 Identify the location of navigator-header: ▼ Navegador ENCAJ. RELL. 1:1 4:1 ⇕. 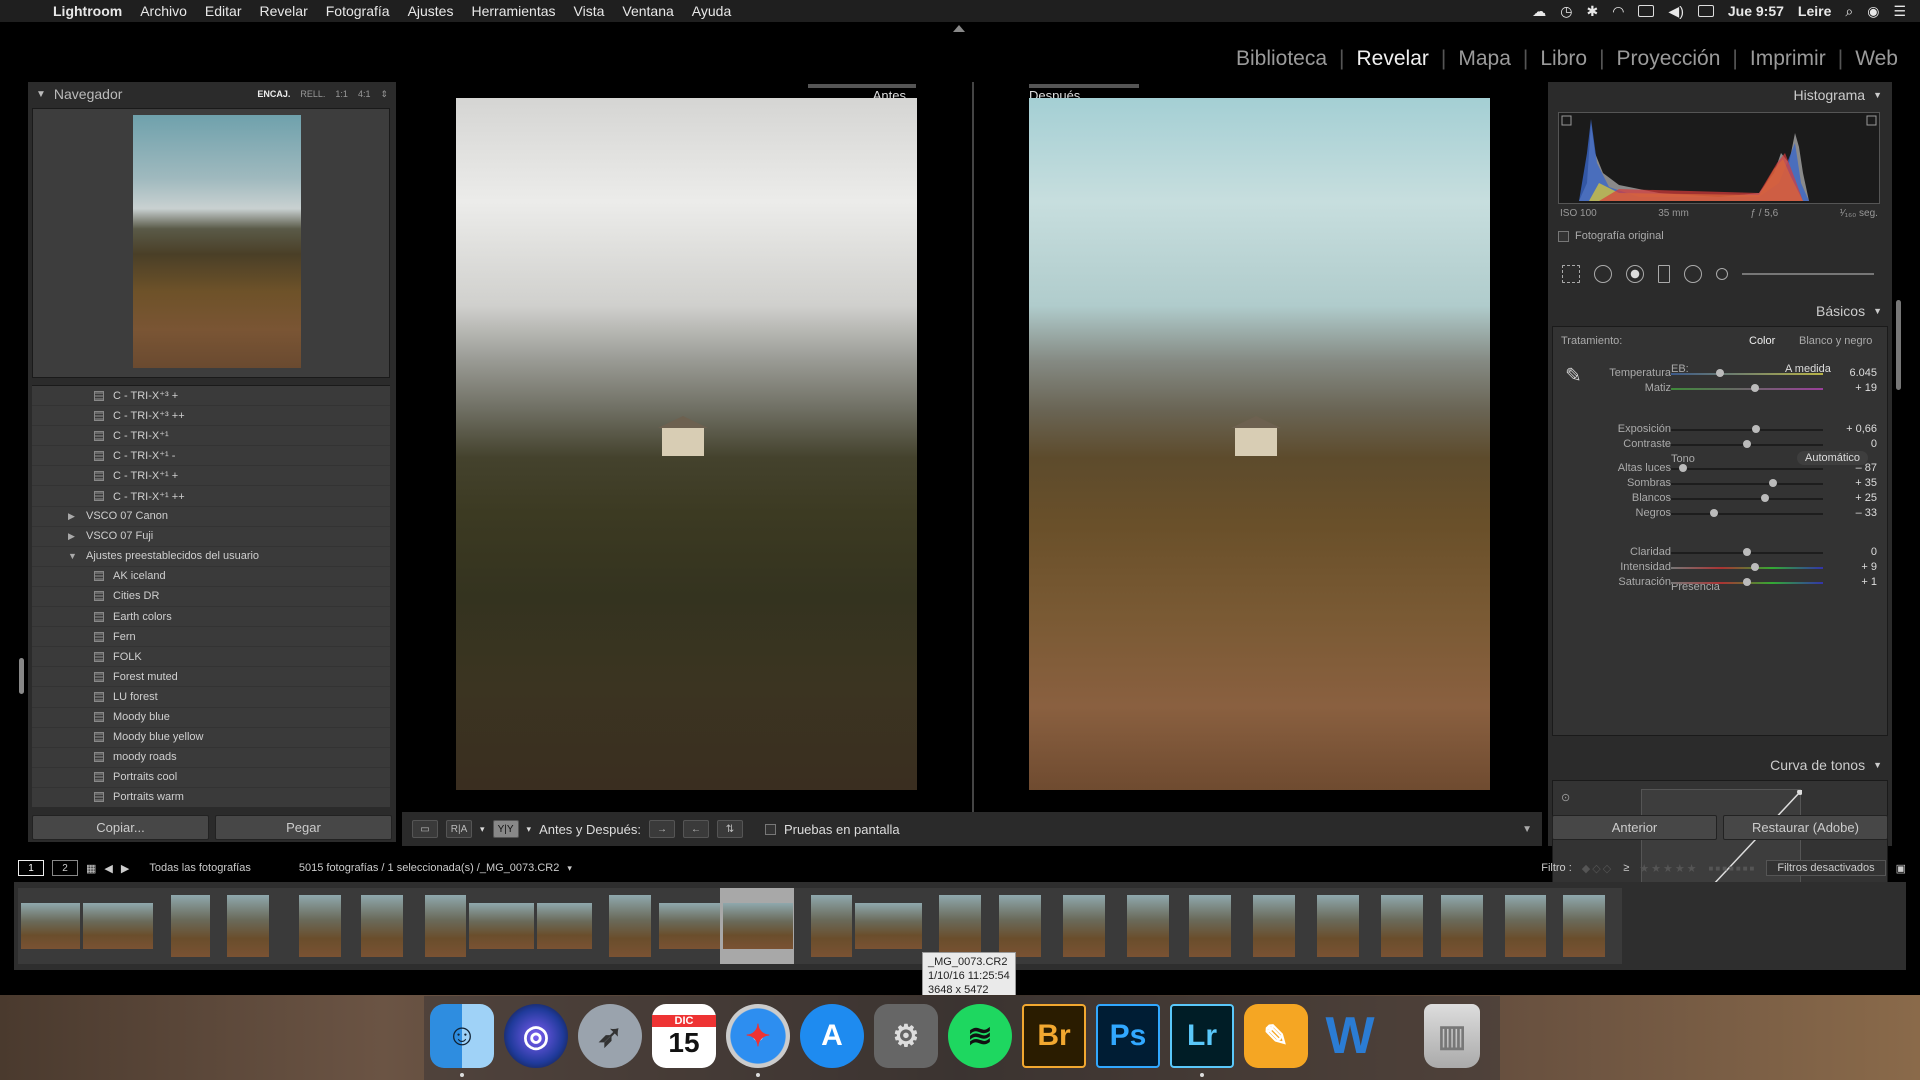
(212, 94).